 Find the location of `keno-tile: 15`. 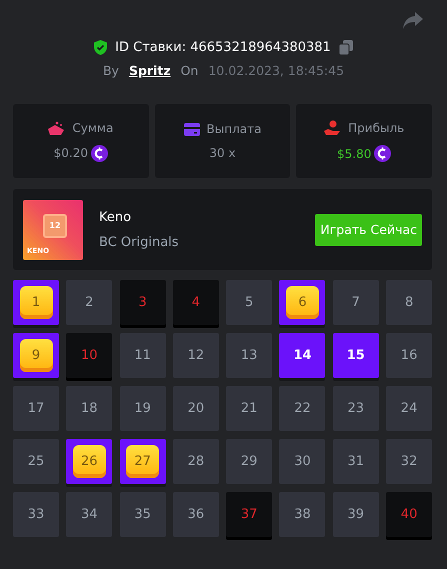

keno-tile: 15 is located at coordinates (355, 355).